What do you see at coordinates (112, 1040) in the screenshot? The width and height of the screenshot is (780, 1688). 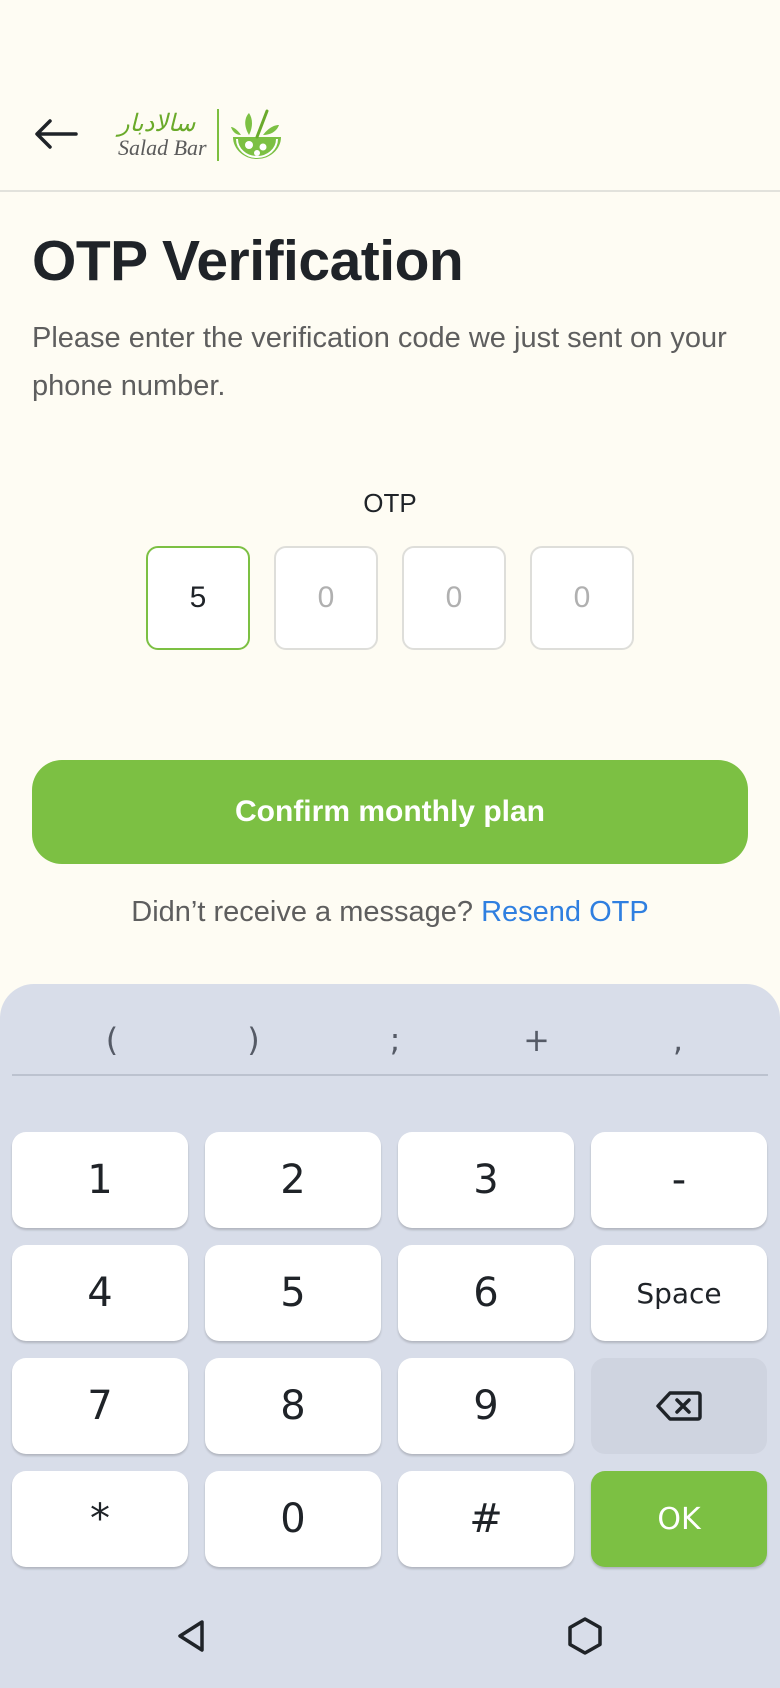 I see `key-open-paren: (` at bounding box center [112, 1040].